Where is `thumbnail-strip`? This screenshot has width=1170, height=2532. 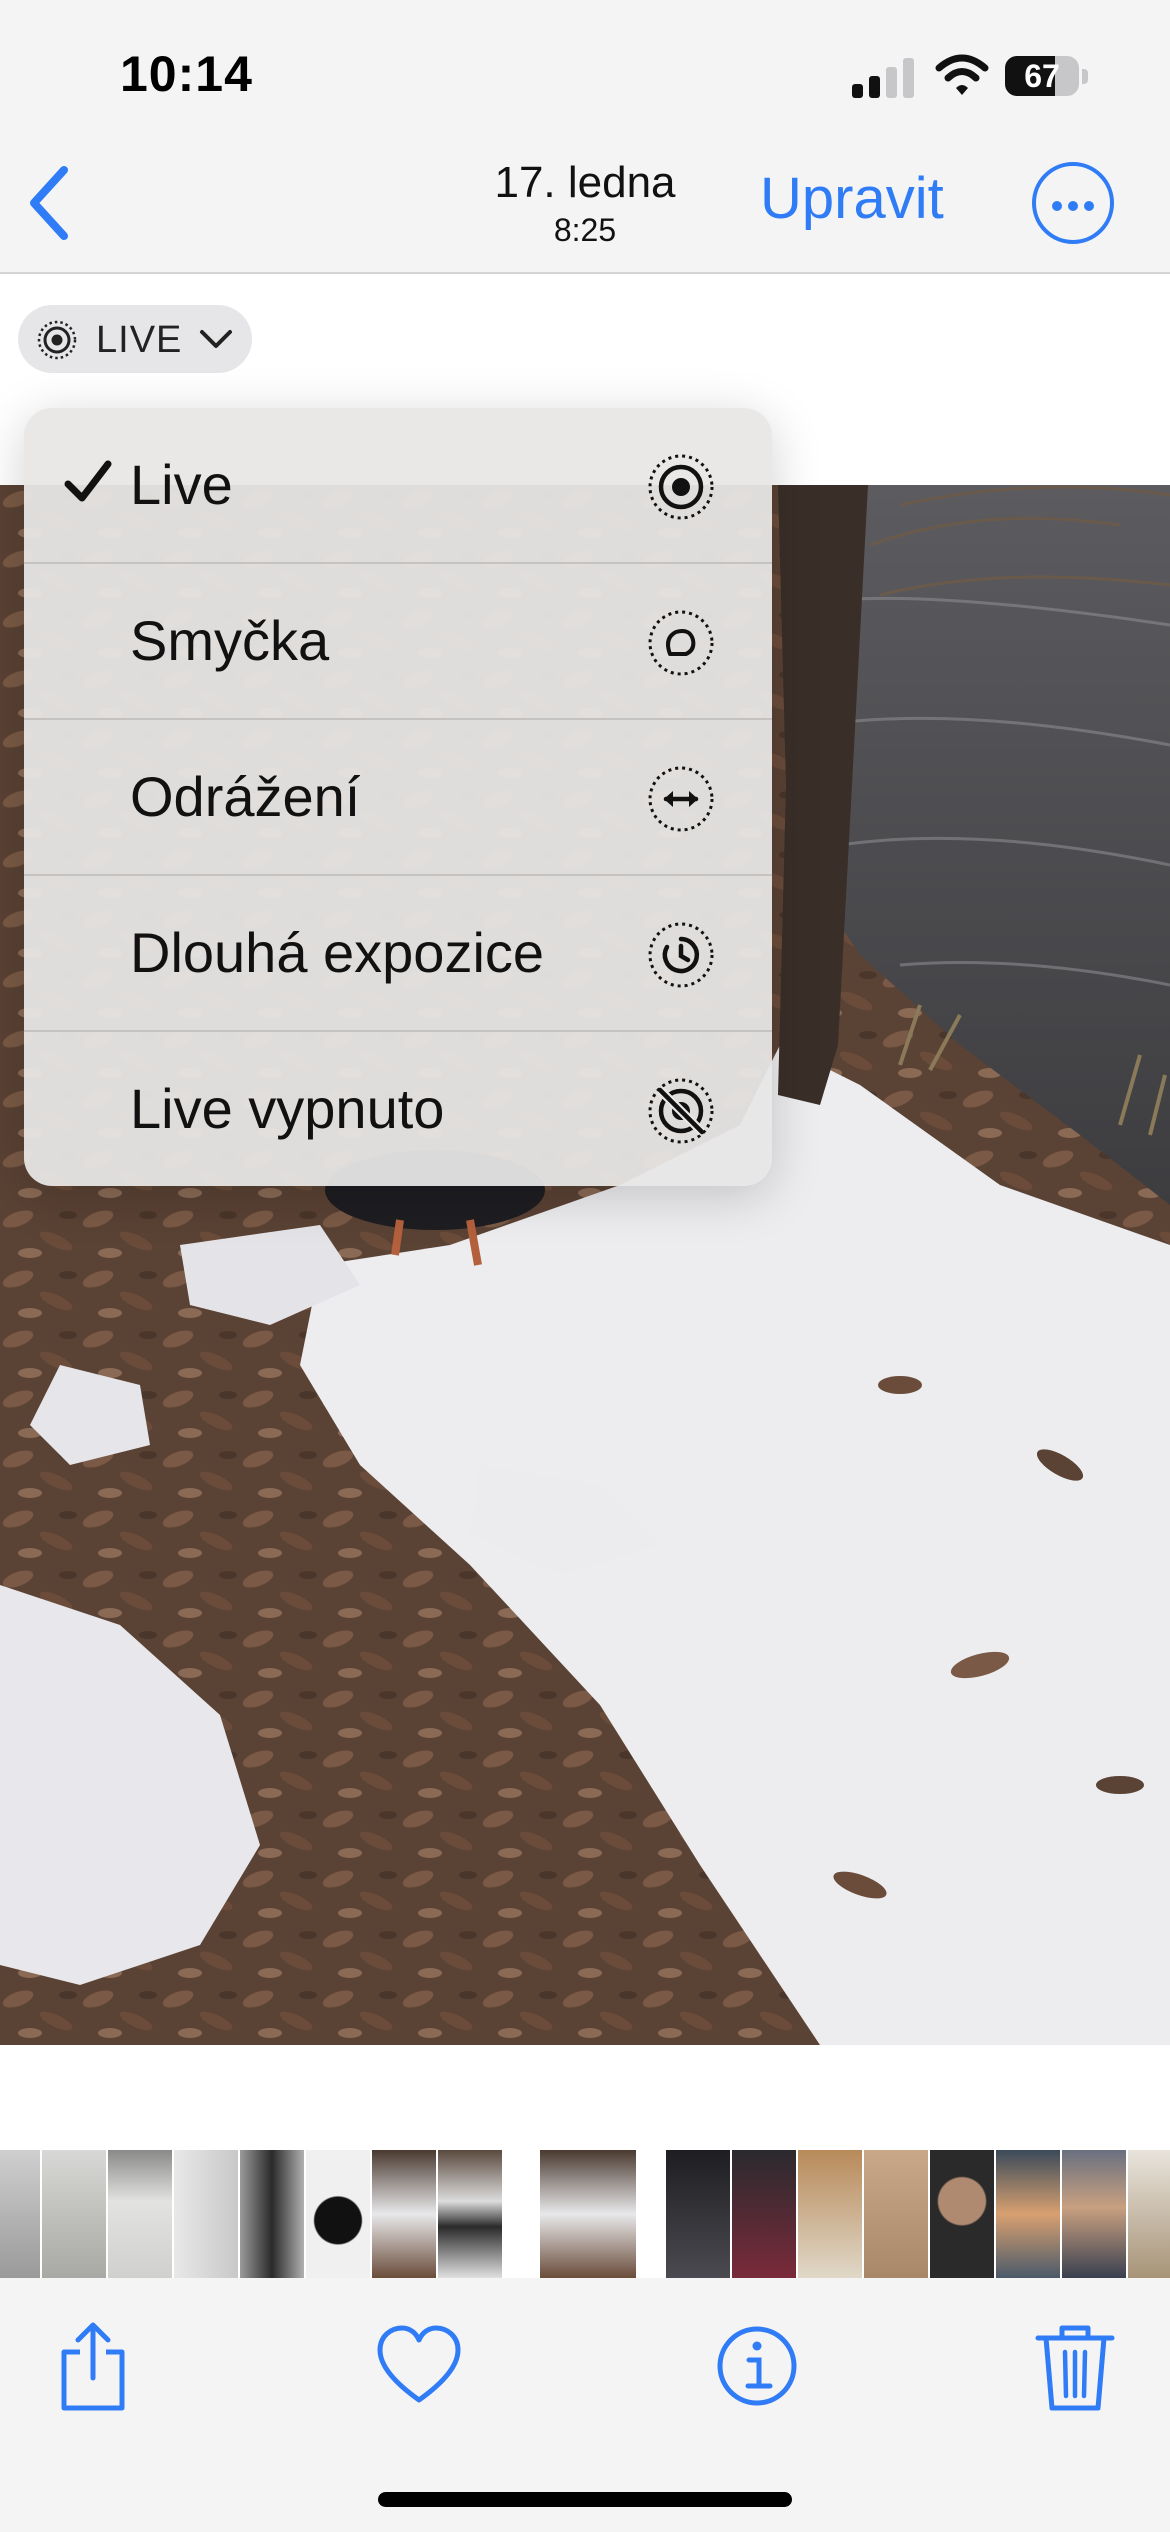 thumbnail-strip is located at coordinates (585, 2214).